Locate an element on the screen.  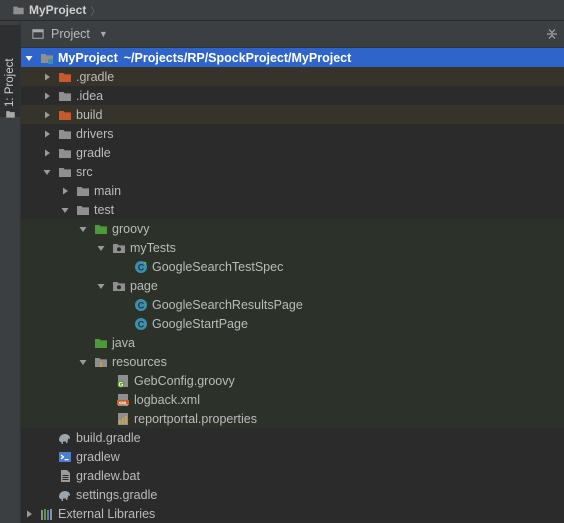
project-view-icon is located at coordinates (38, 34).